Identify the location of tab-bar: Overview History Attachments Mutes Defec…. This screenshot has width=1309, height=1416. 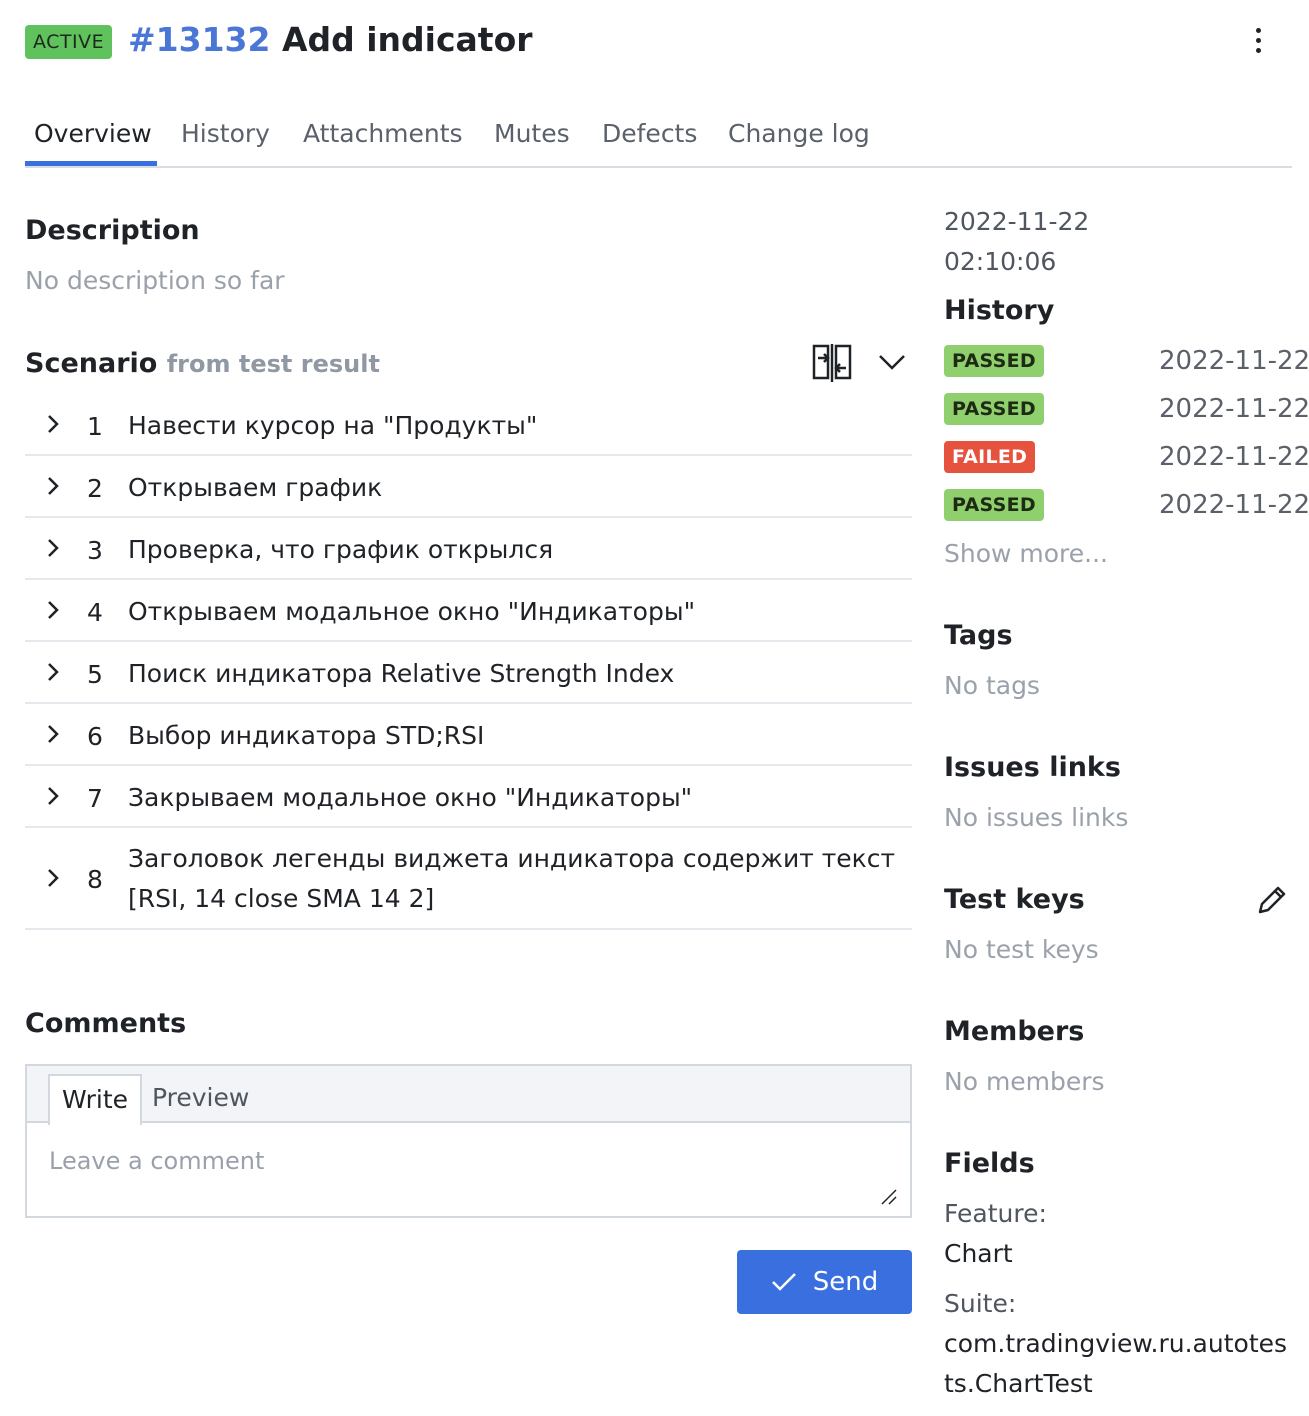
(658, 138).